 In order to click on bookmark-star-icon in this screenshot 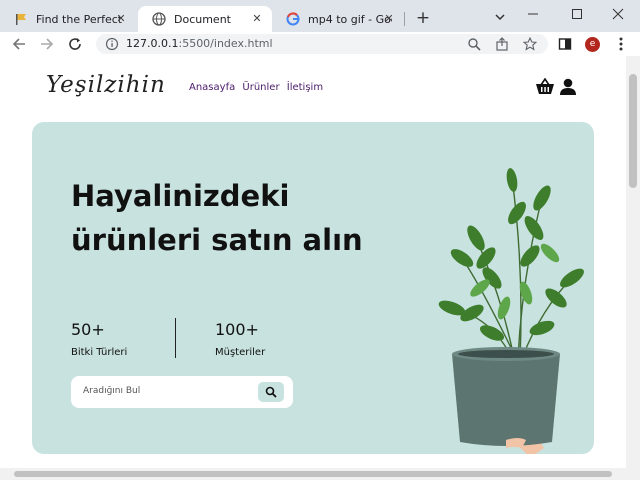, I will do `click(530, 44)`.